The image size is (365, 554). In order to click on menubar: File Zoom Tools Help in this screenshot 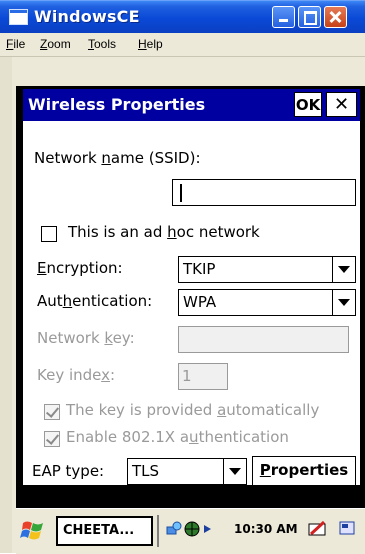, I will do `click(182, 45)`.